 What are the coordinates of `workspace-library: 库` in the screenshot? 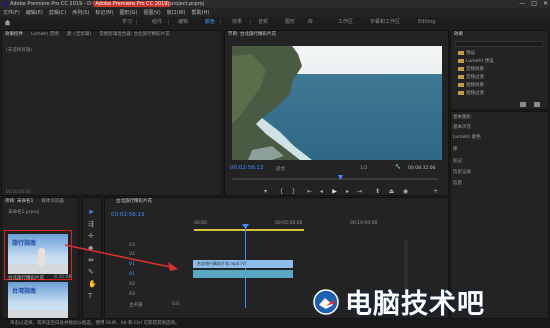 It's located at (310, 22).